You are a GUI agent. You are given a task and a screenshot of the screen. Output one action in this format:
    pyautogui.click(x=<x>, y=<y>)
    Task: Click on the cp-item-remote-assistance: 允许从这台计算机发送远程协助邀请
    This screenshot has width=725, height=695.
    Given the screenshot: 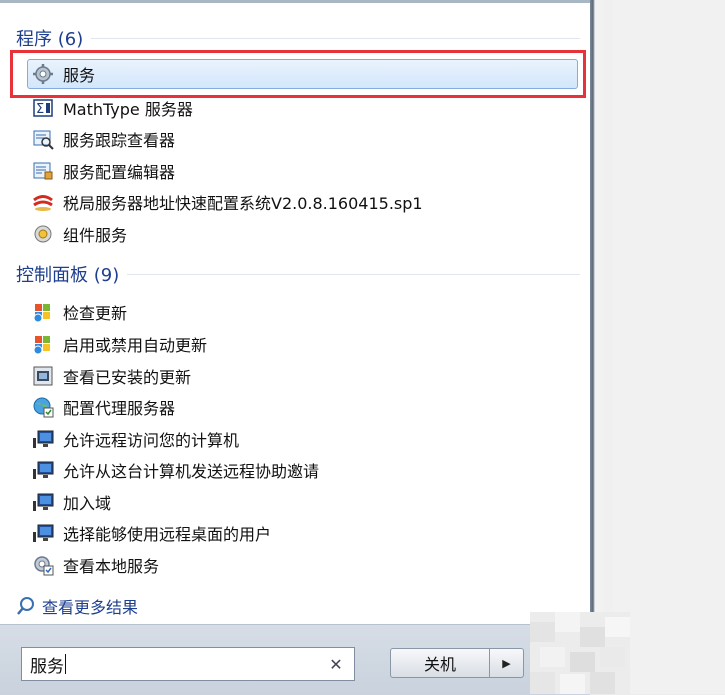 What is the action you would take?
    pyautogui.click(x=307, y=470)
    